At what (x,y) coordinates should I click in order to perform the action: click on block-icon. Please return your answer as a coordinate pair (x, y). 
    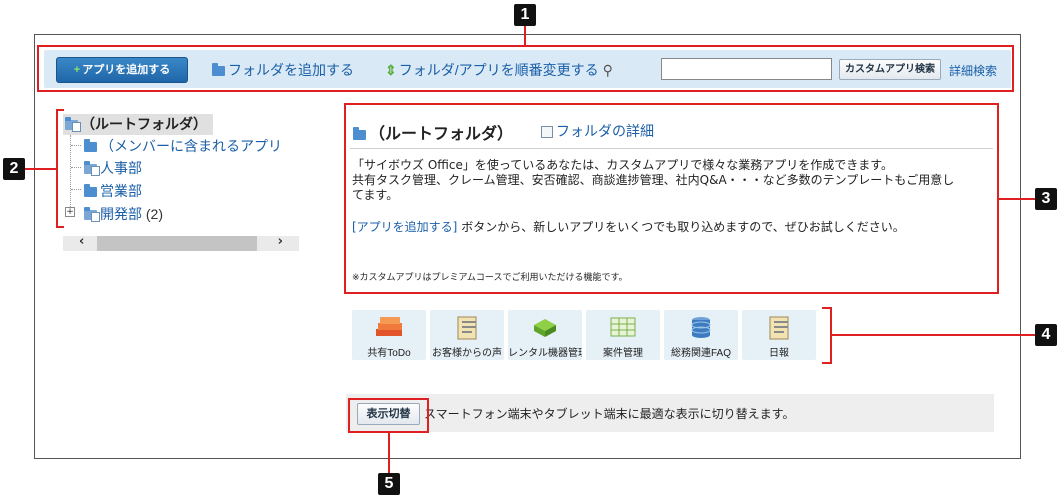
    Looking at the image, I should click on (545, 328).